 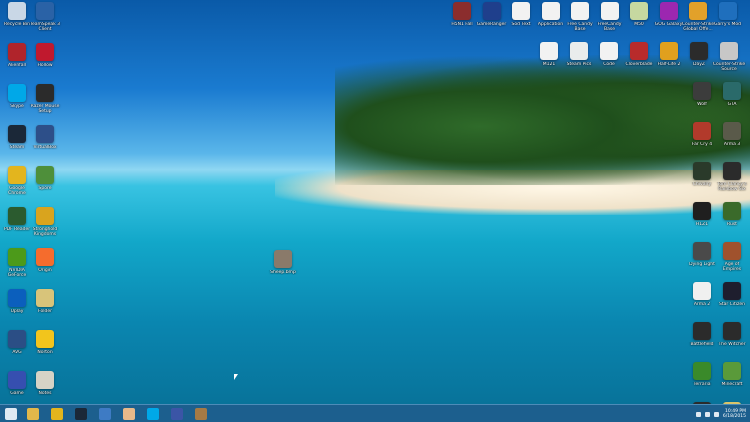 I want to click on desktop-icon-label: Garry's Mod, so click(x=727, y=24).